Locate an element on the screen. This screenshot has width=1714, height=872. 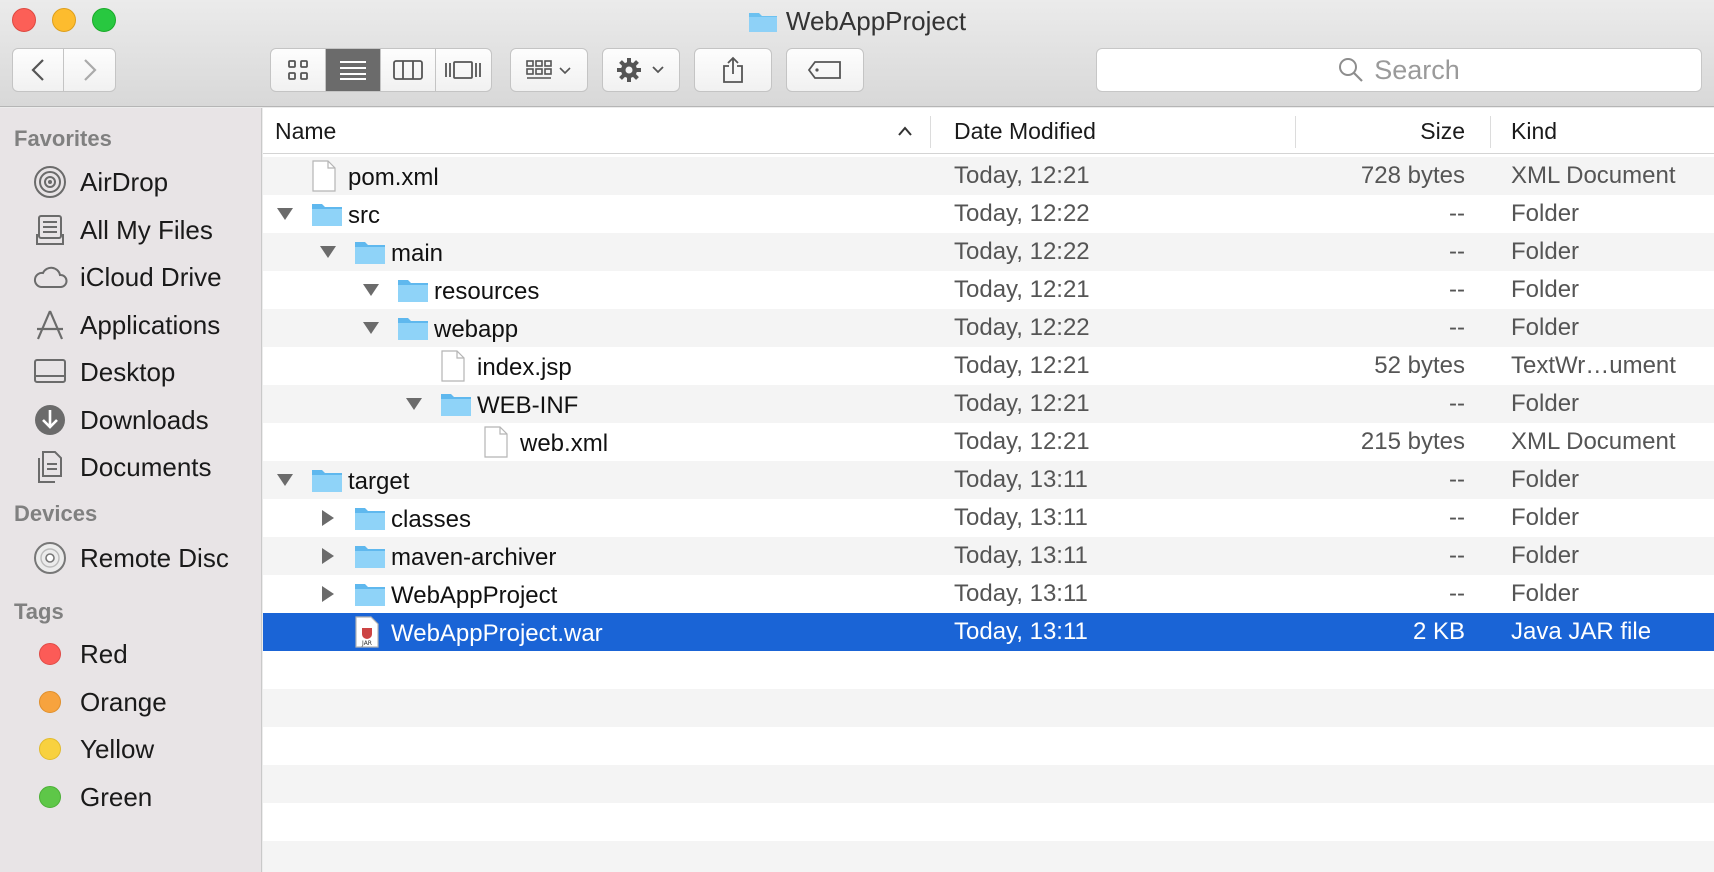
file-date: Today, 12:22 is located at coordinates (1022, 213).